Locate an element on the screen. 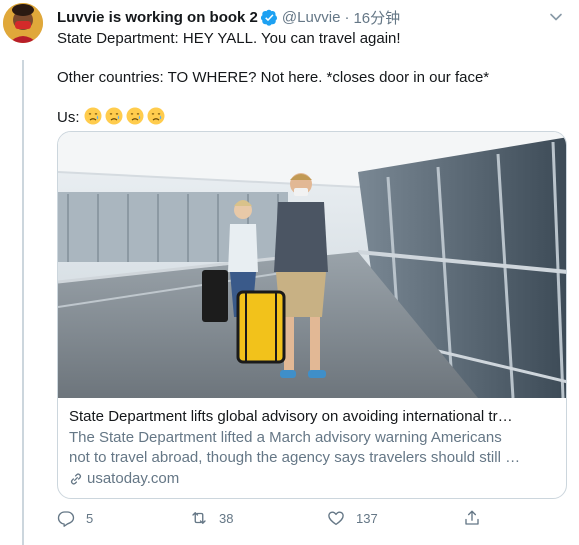 The image size is (579, 545). like-button: 137 is located at coordinates (352, 518).